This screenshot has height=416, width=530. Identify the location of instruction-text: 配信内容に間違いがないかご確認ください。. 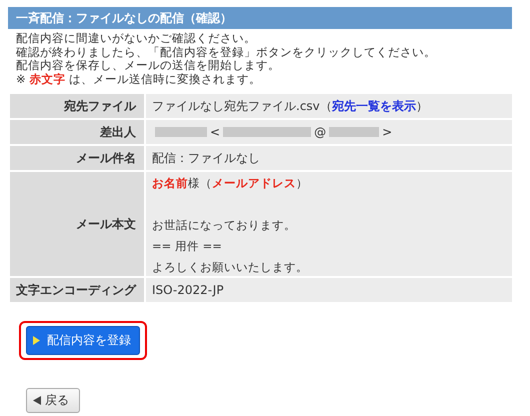
(136, 39).